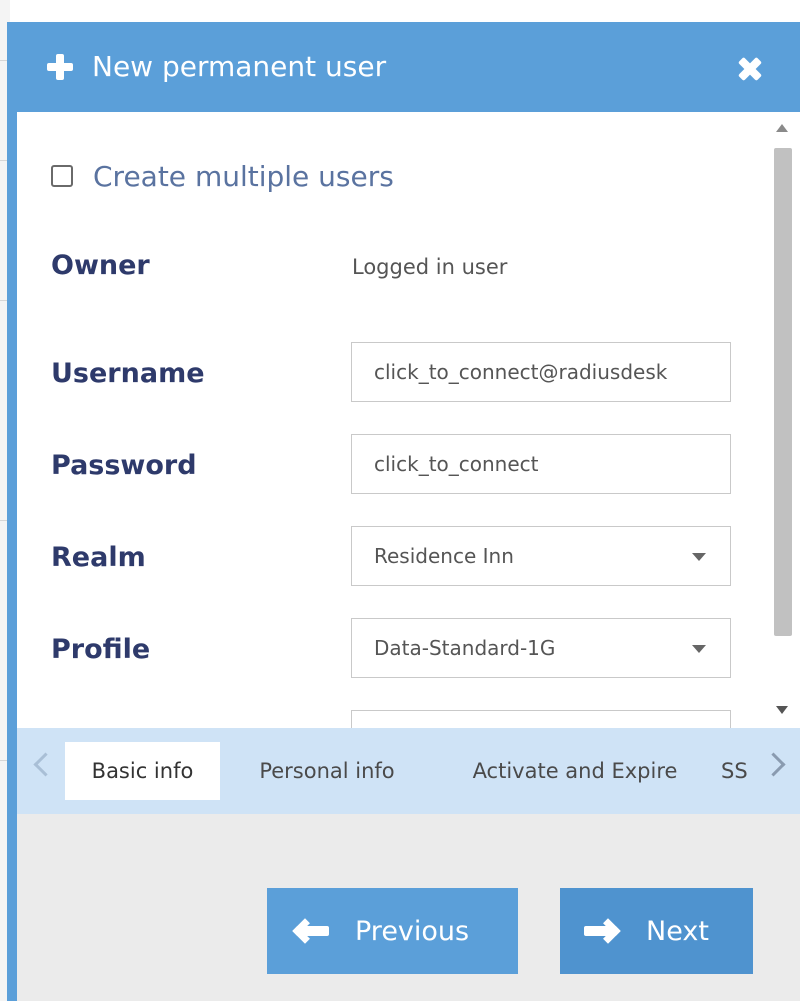 This screenshot has height=1001, width=800. I want to click on owner-label: Owner, so click(100, 265).